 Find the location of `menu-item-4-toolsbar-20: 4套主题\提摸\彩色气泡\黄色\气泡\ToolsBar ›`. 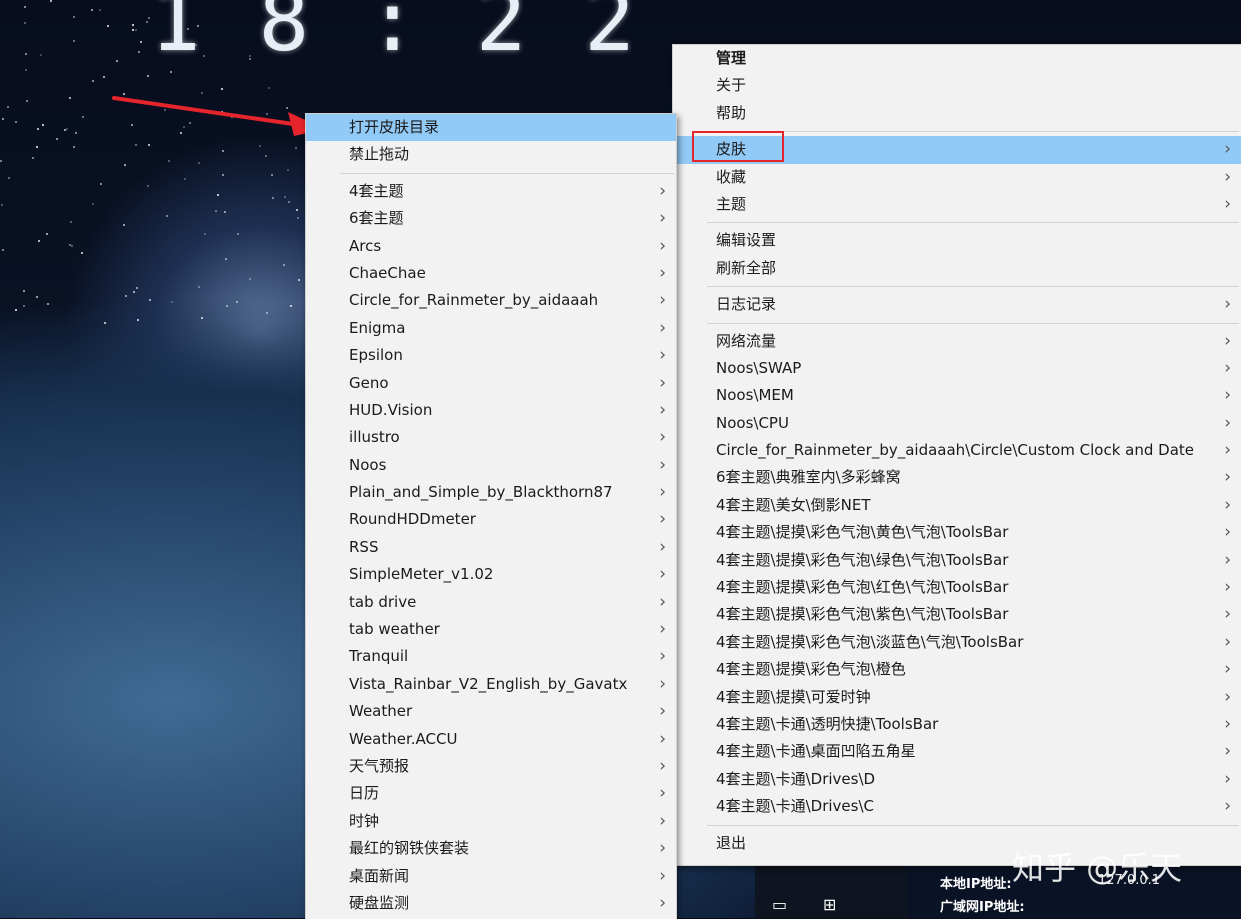

menu-item-4-toolsbar-20: 4套主题\提摸\彩色气泡\黄色\气泡\ToolsBar › is located at coordinates (957, 532).